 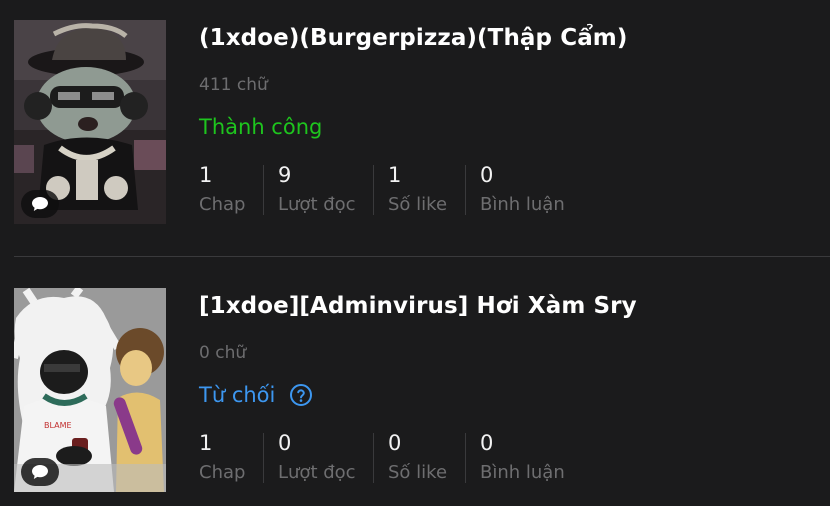 What do you see at coordinates (395, 175) in the screenshot?
I see `stat-likes-value: 1` at bounding box center [395, 175].